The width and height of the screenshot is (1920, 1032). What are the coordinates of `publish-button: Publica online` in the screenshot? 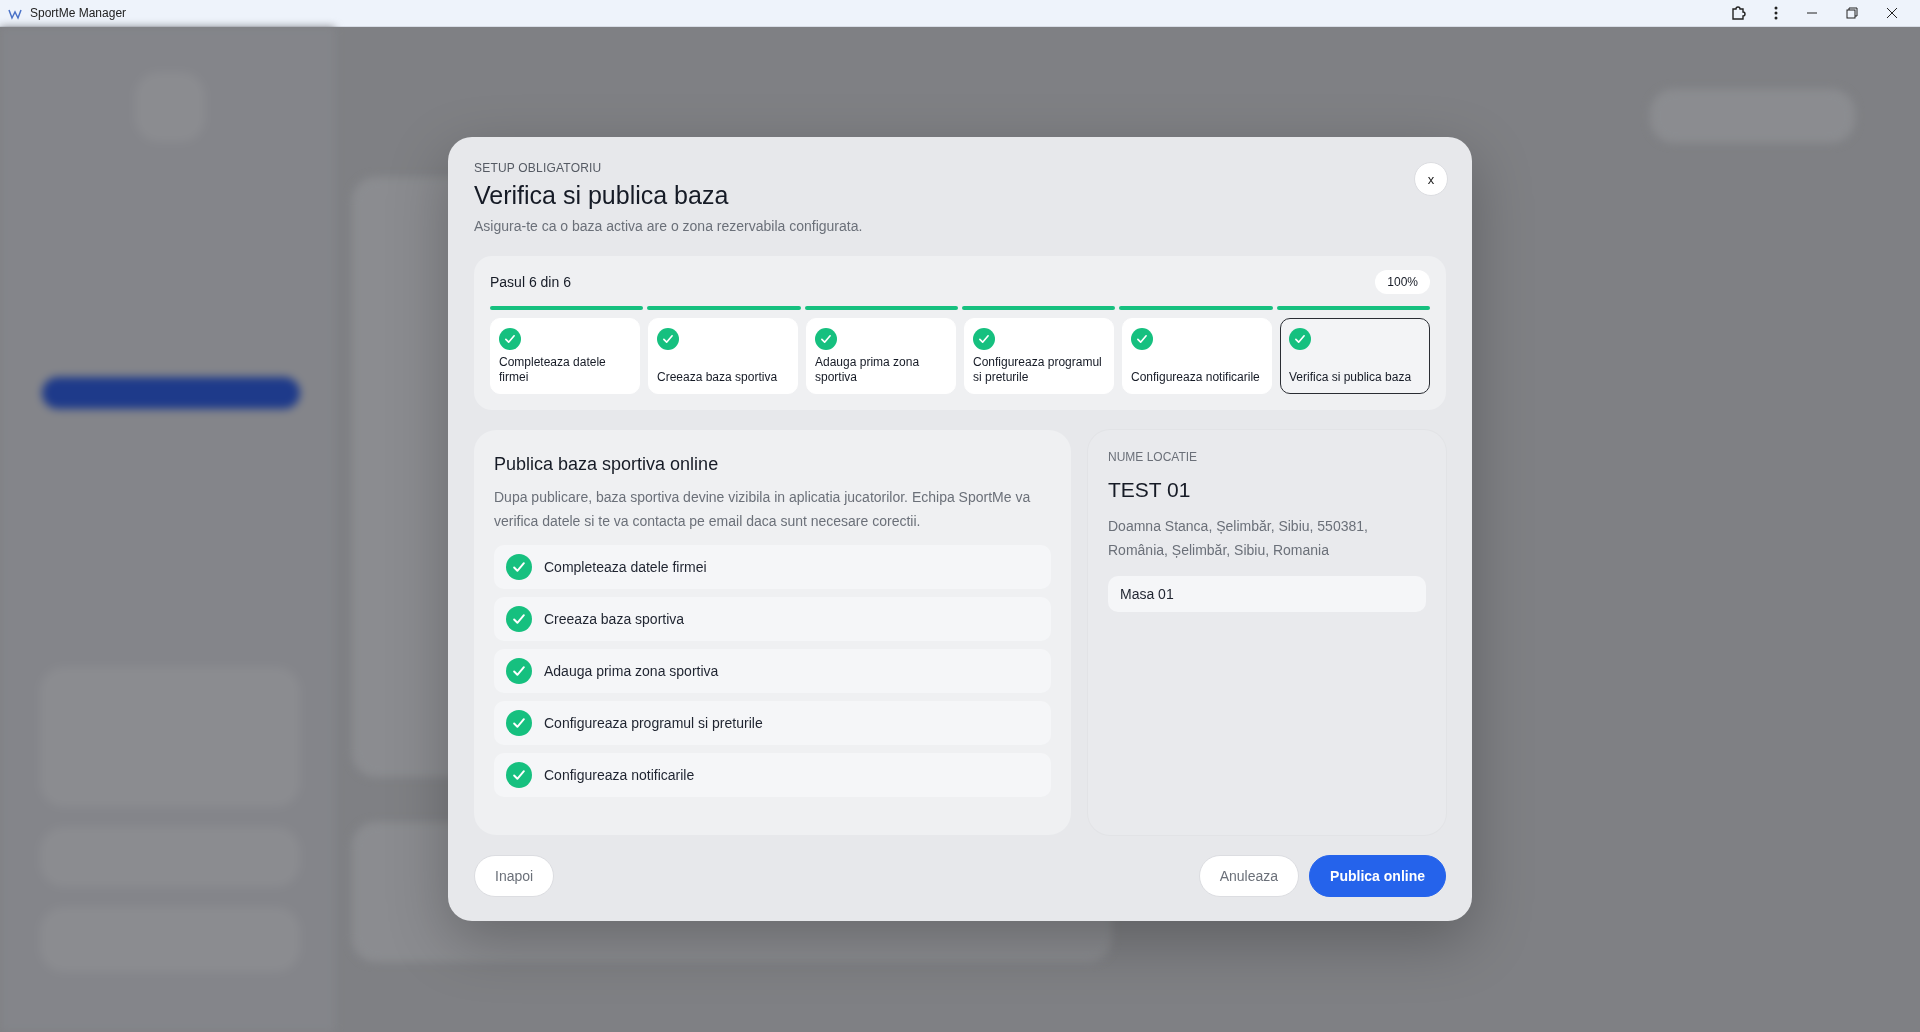 It's located at (1377, 876).